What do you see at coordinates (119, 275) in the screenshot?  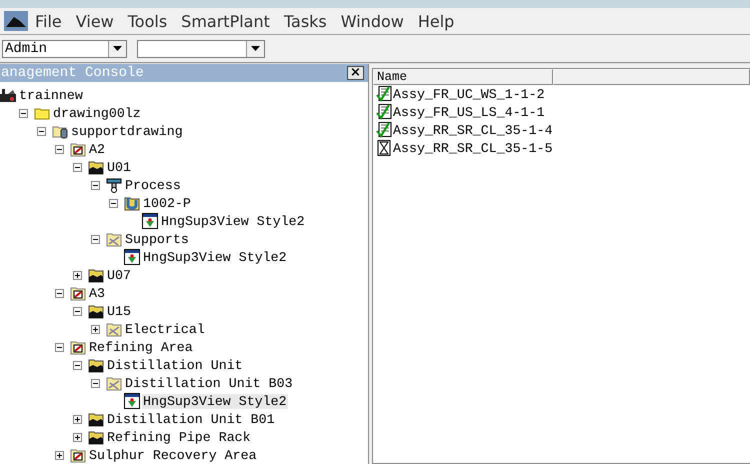 I see `tree-item: U07` at bounding box center [119, 275].